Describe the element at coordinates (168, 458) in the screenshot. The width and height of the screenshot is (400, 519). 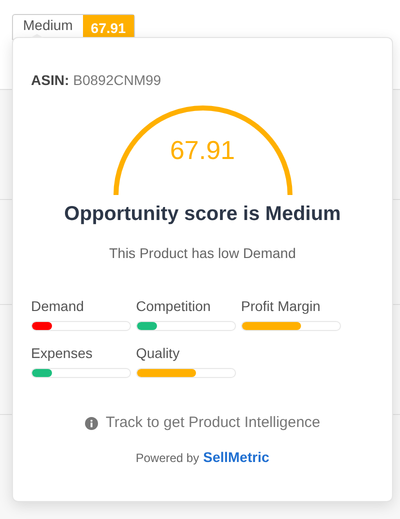
I see `powered-by-text: Powered by` at that location.